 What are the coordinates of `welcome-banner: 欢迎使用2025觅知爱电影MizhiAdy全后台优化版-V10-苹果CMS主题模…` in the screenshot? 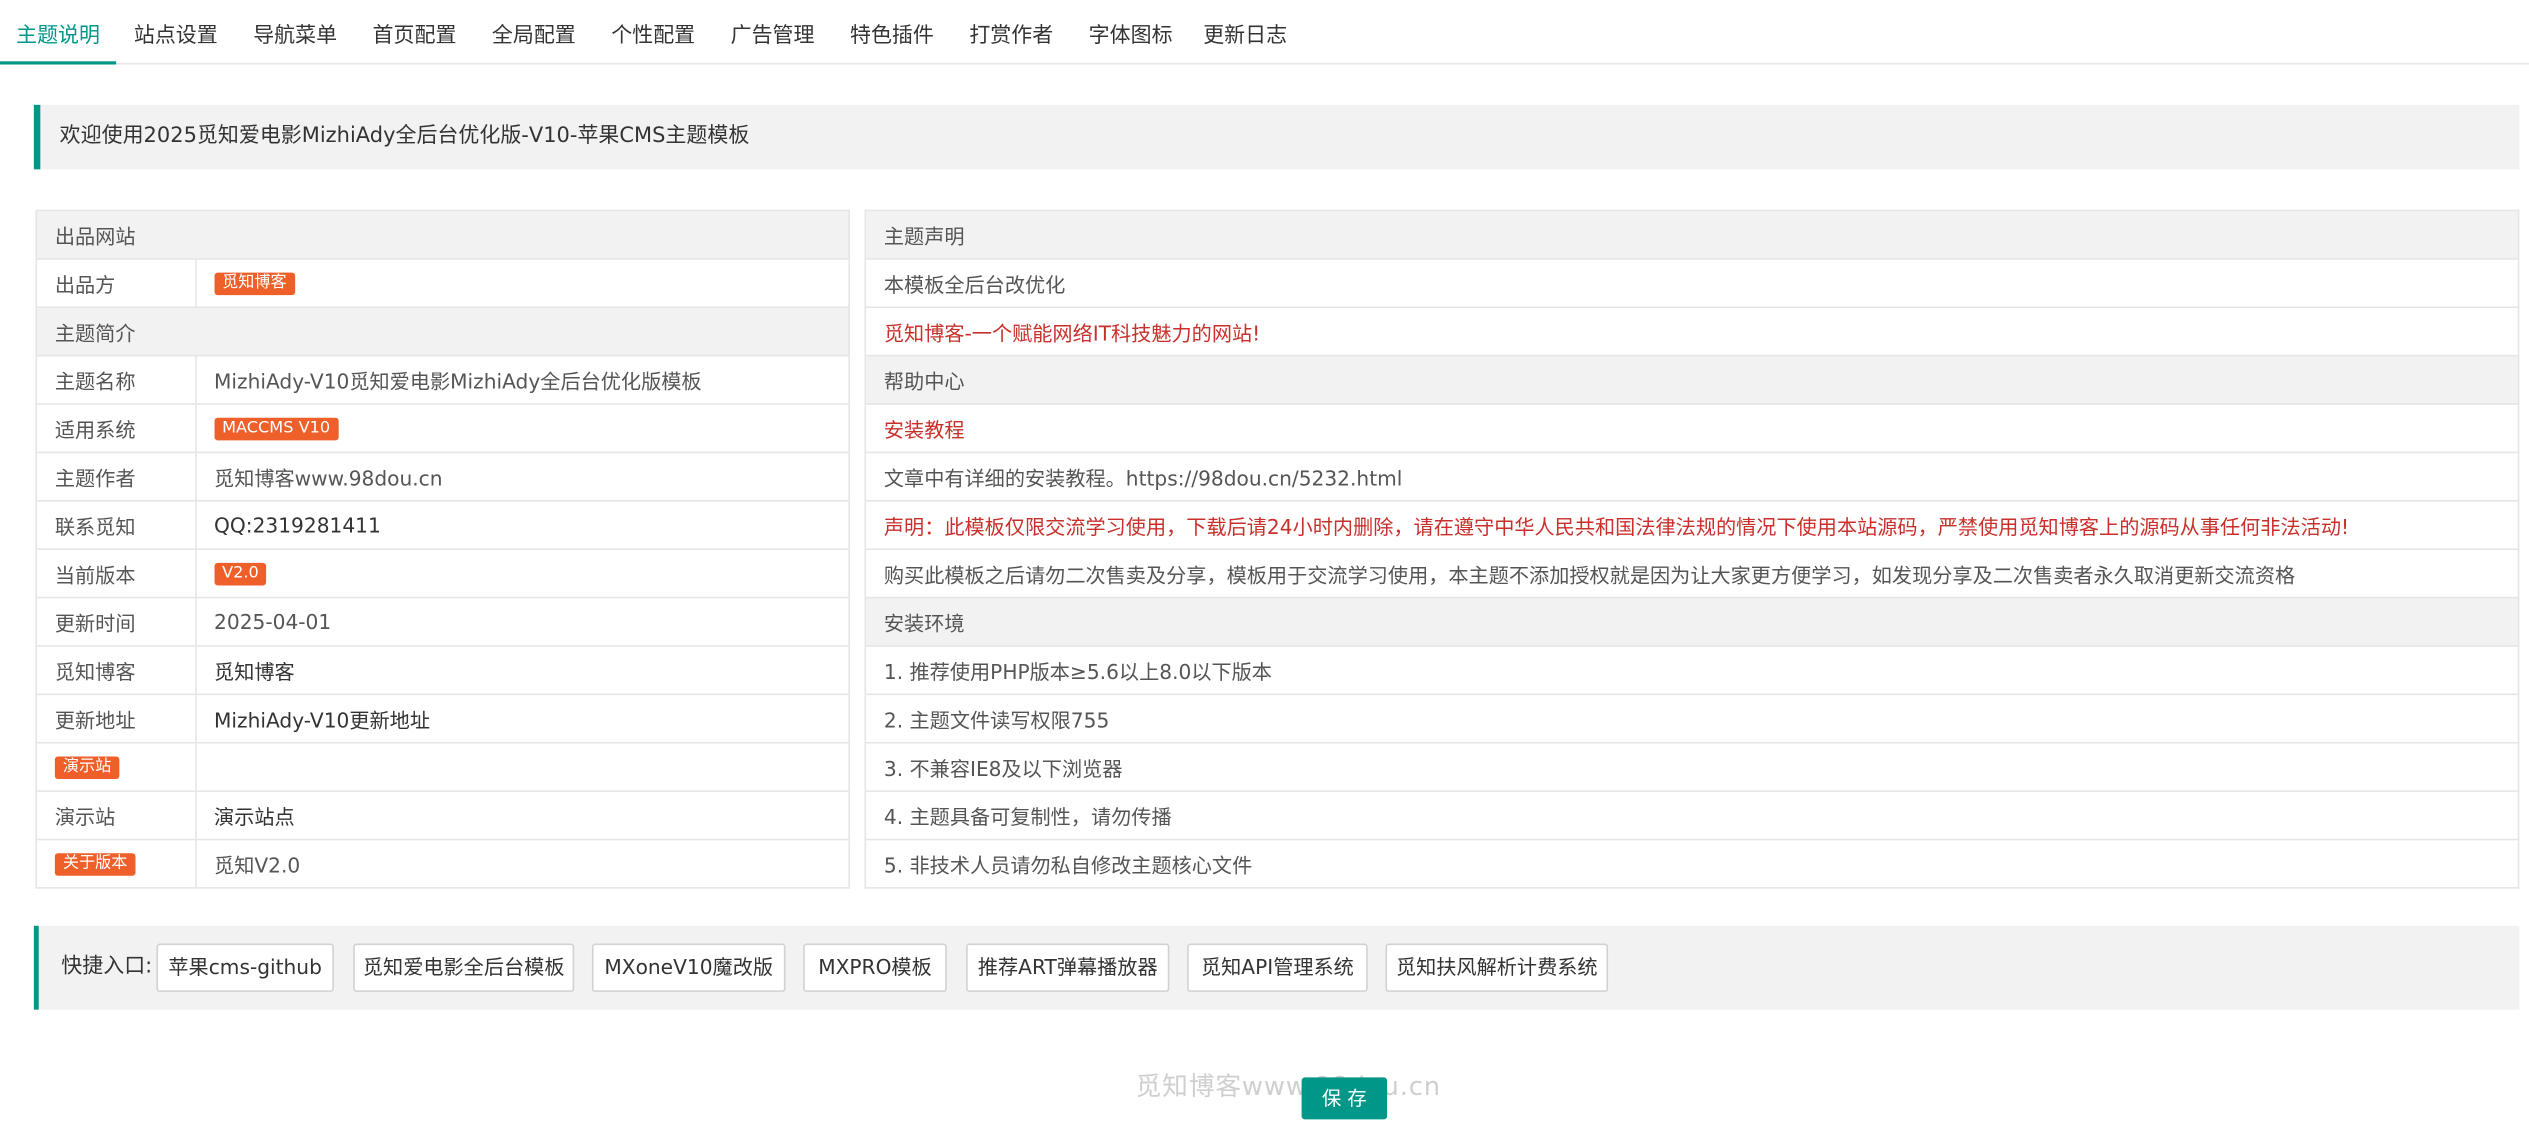 It's located at (1276, 137).